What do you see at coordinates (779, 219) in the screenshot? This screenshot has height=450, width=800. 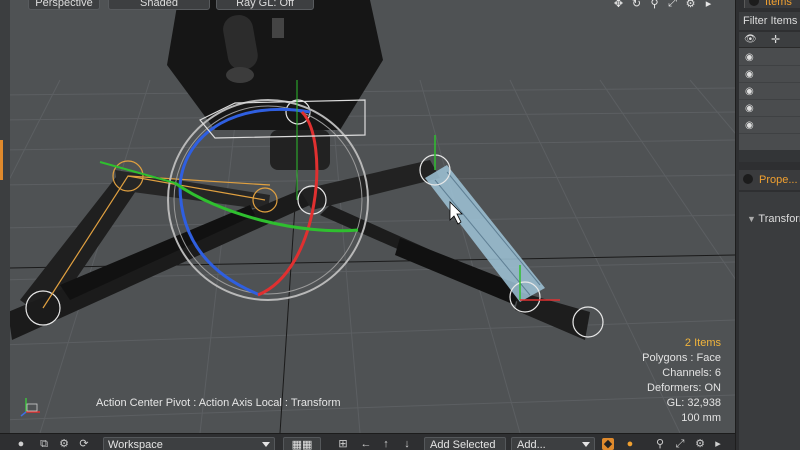 I see `transform-label: Transform` at bounding box center [779, 219].